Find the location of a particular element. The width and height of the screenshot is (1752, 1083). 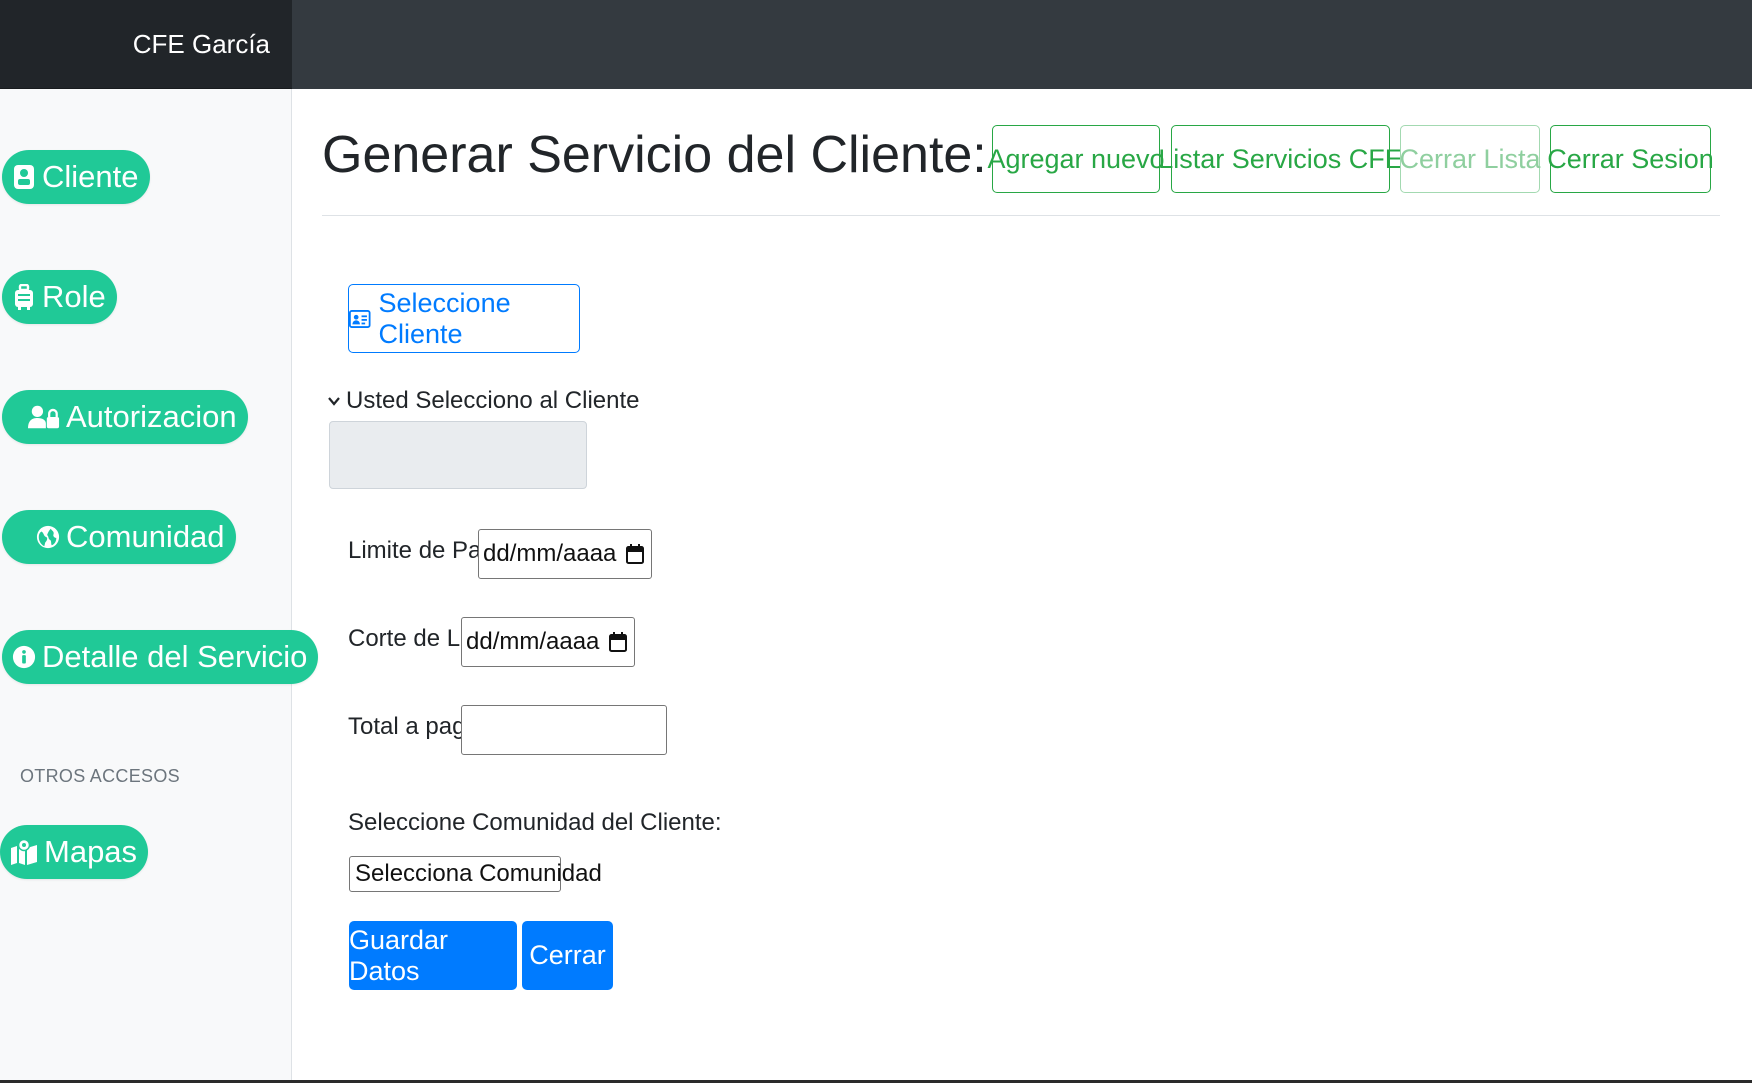

limite-pago-value: dd/mm/aaaa is located at coordinates (550, 553).